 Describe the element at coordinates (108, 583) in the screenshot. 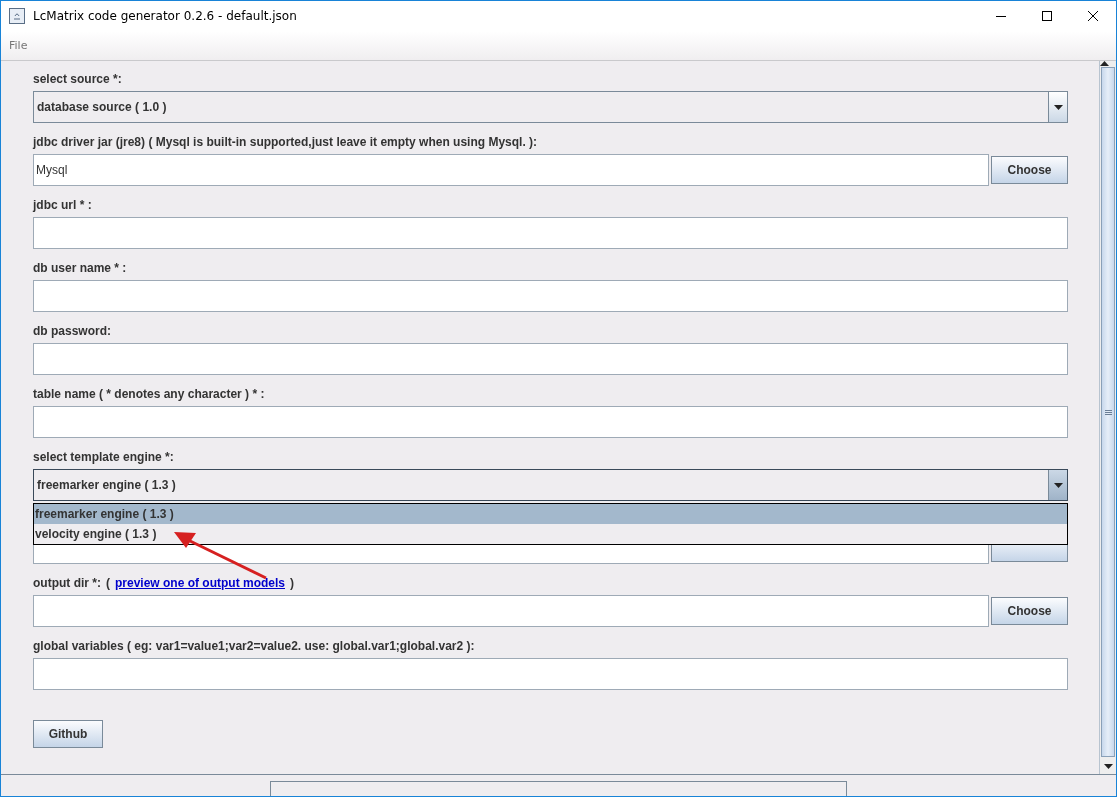

I see `paren-text: (` at that location.